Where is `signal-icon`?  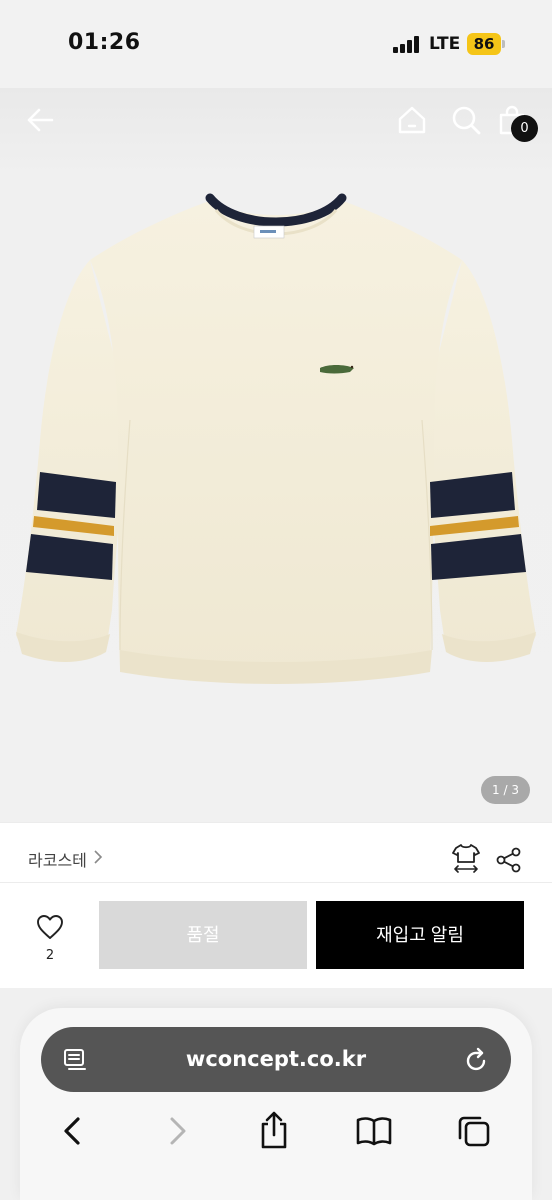 signal-icon is located at coordinates (408, 44).